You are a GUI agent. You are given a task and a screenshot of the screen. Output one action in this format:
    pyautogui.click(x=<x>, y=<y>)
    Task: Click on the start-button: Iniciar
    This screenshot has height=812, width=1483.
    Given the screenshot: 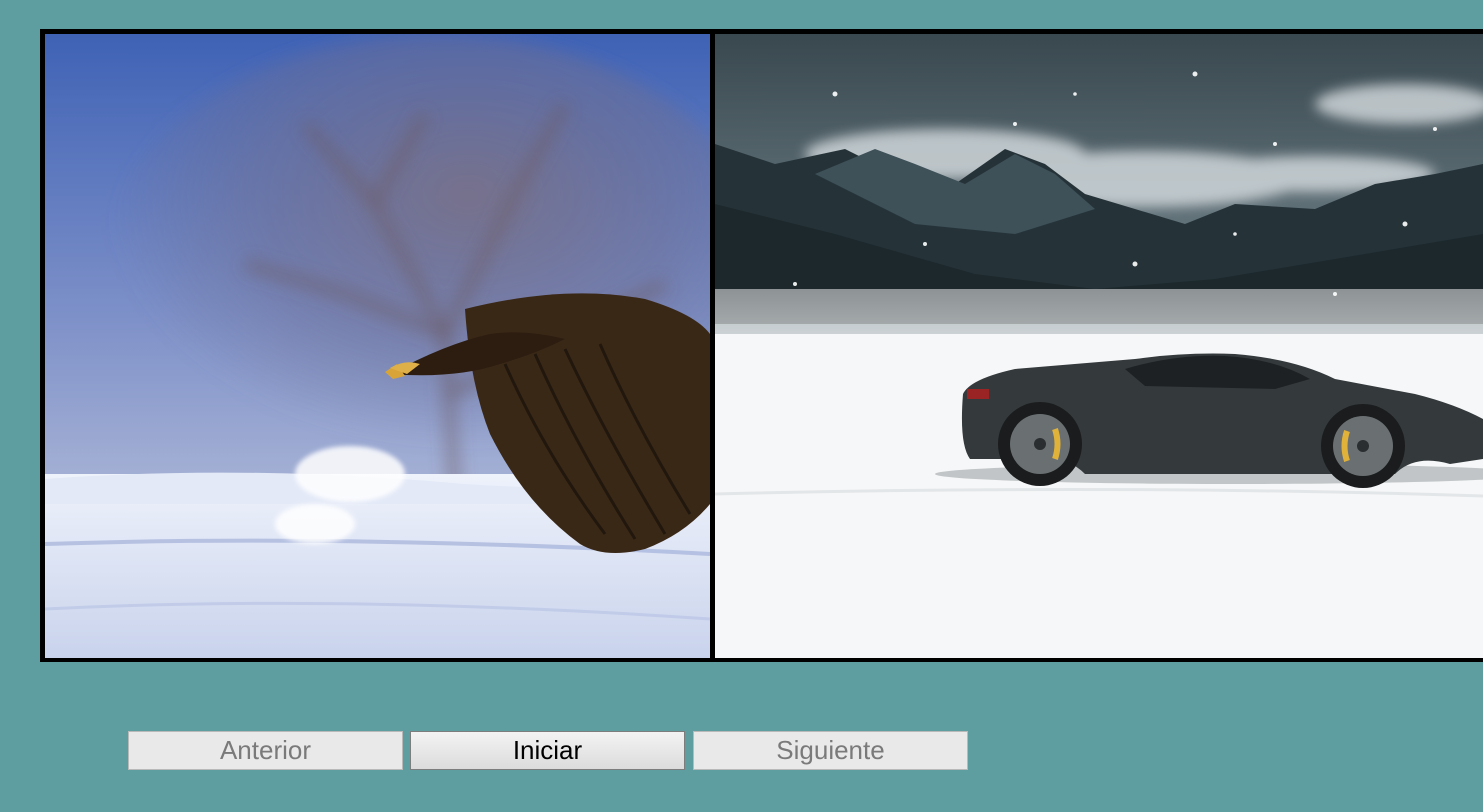 What is the action you would take?
    pyautogui.click(x=547, y=750)
    